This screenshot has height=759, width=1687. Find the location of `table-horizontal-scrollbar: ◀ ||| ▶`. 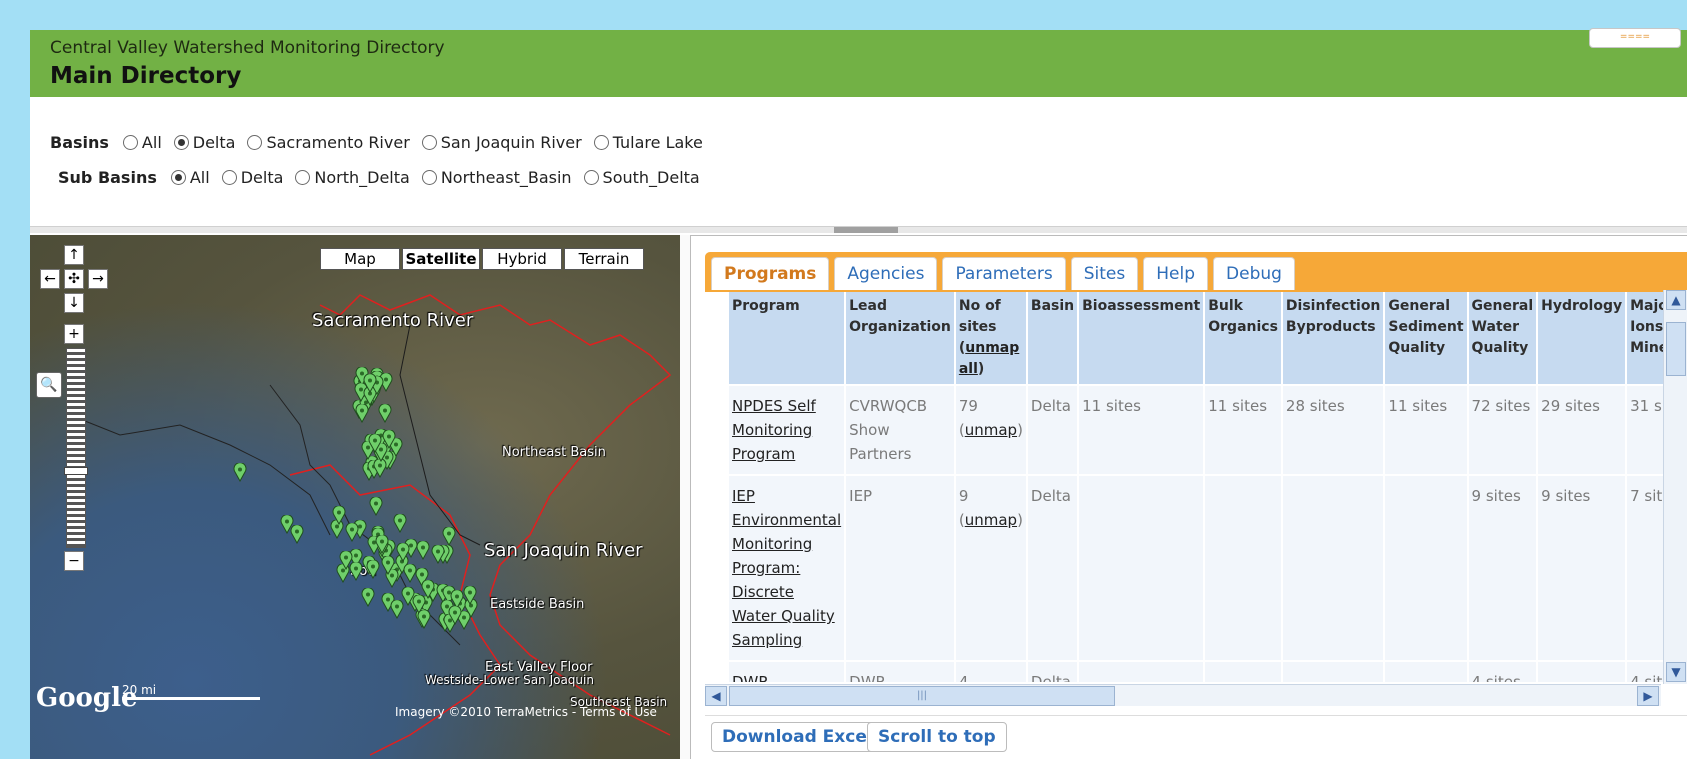

table-horizontal-scrollbar: ◀ ||| ▶ is located at coordinates (1183, 695).